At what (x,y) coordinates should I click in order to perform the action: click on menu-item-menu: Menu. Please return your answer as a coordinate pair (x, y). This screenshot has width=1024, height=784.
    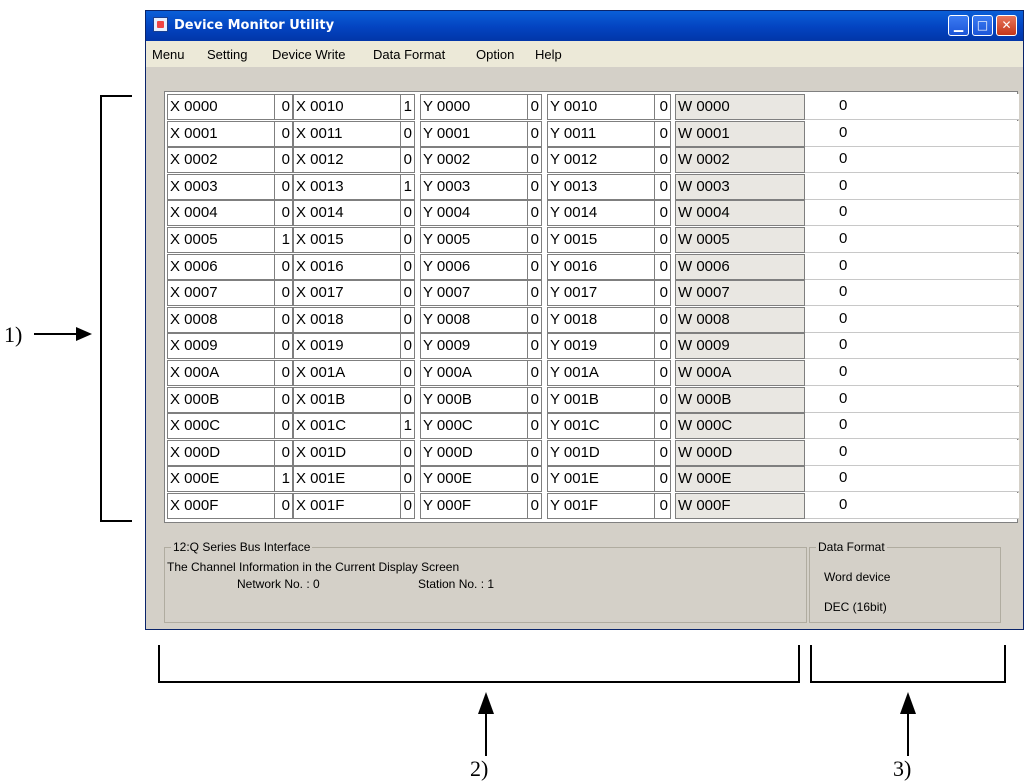
    Looking at the image, I should click on (168, 54).